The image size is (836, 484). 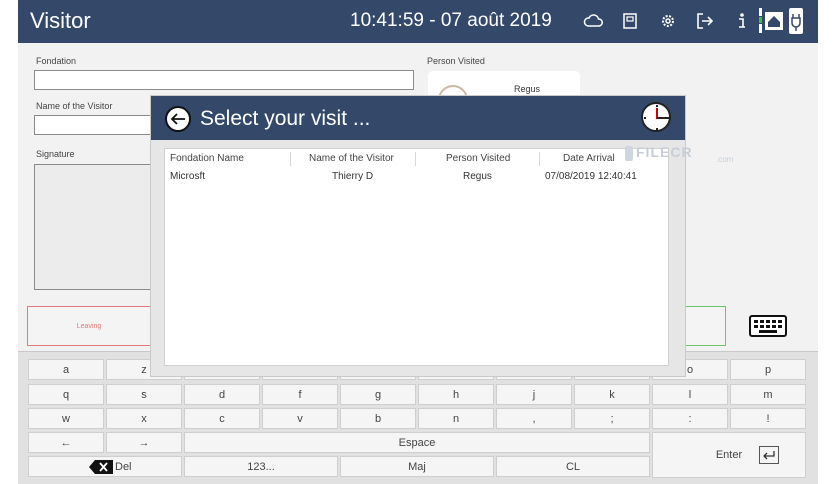 What do you see at coordinates (144, 418) in the screenshot?
I see `key-x: x` at bounding box center [144, 418].